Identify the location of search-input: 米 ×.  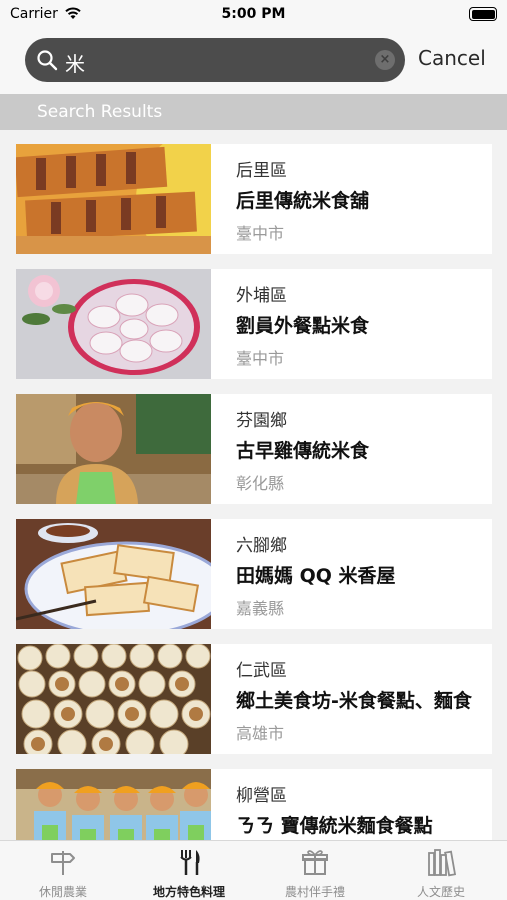
(215, 60).